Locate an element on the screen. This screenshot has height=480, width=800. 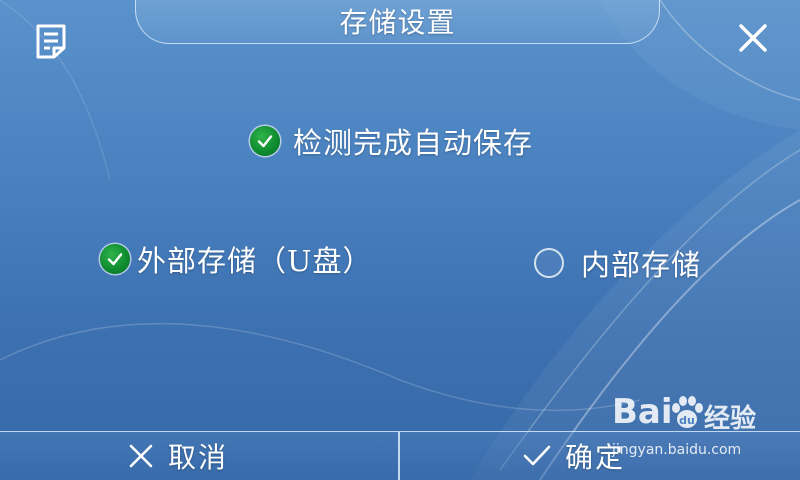
bottom-bar-divider is located at coordinates (399, 456).